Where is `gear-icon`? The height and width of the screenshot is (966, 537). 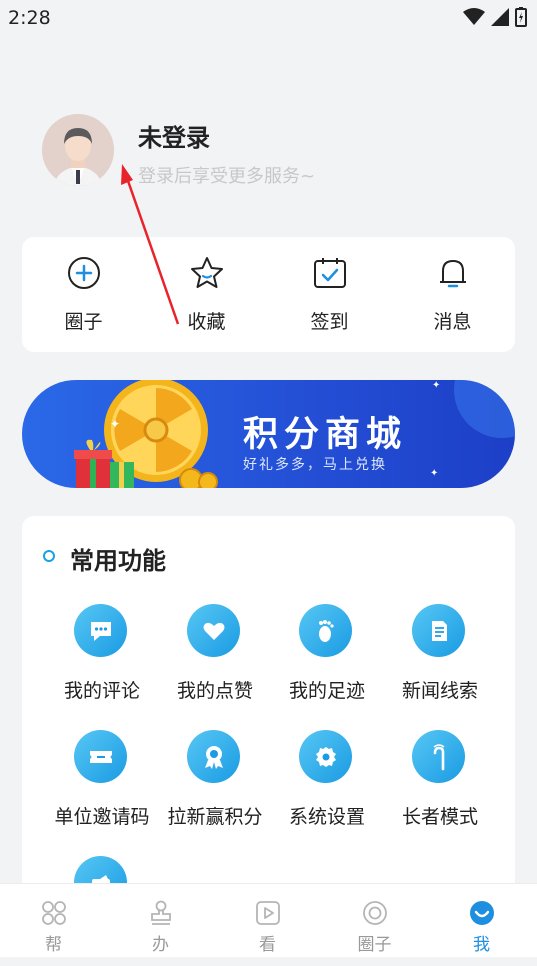 gear-icon is located at coordinates (325, 756).